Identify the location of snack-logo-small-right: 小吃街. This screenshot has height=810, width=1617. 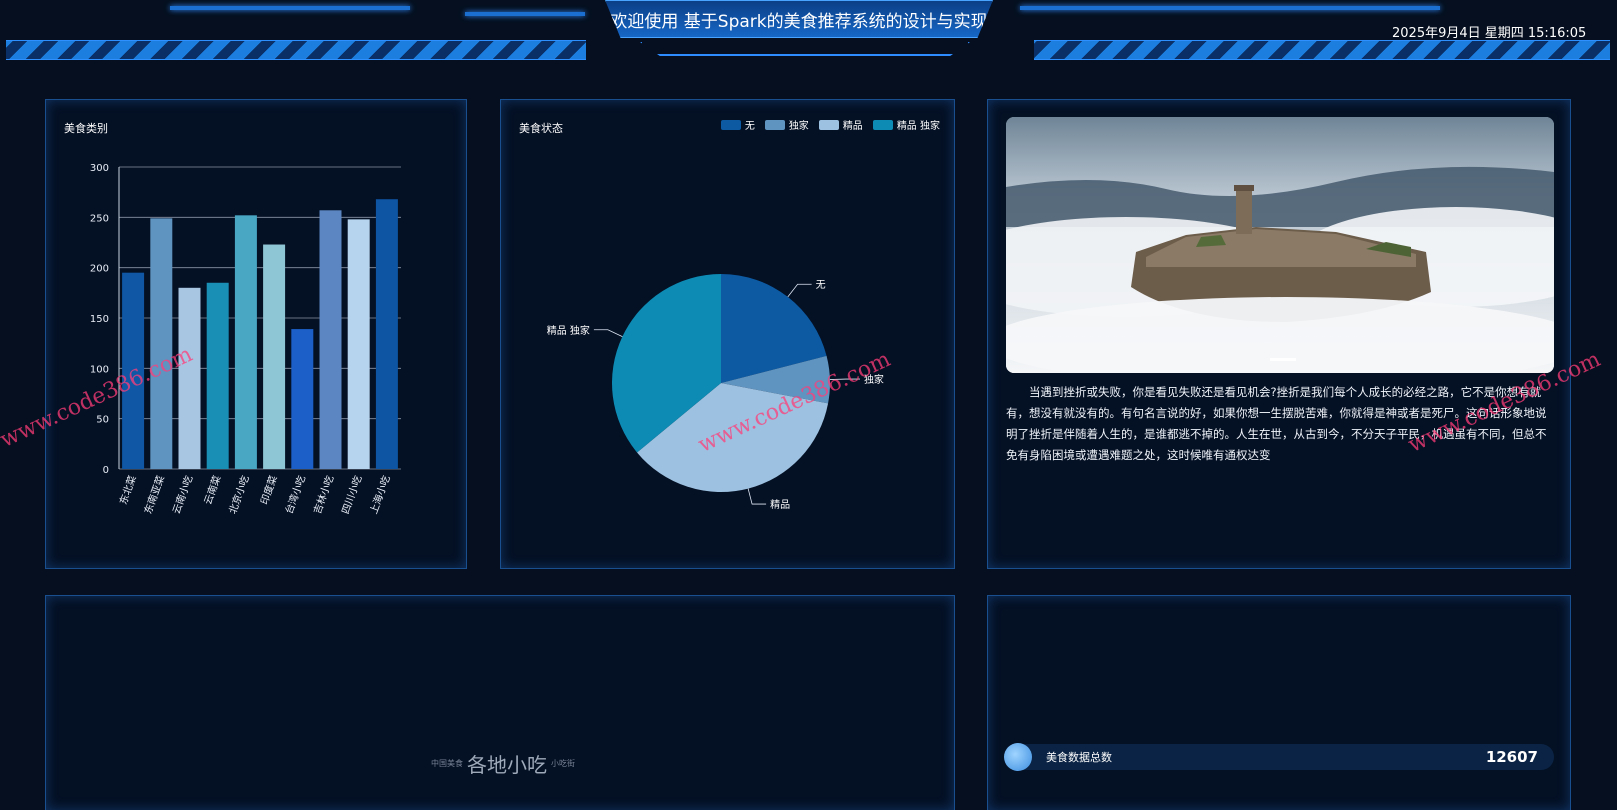
(563, 763).